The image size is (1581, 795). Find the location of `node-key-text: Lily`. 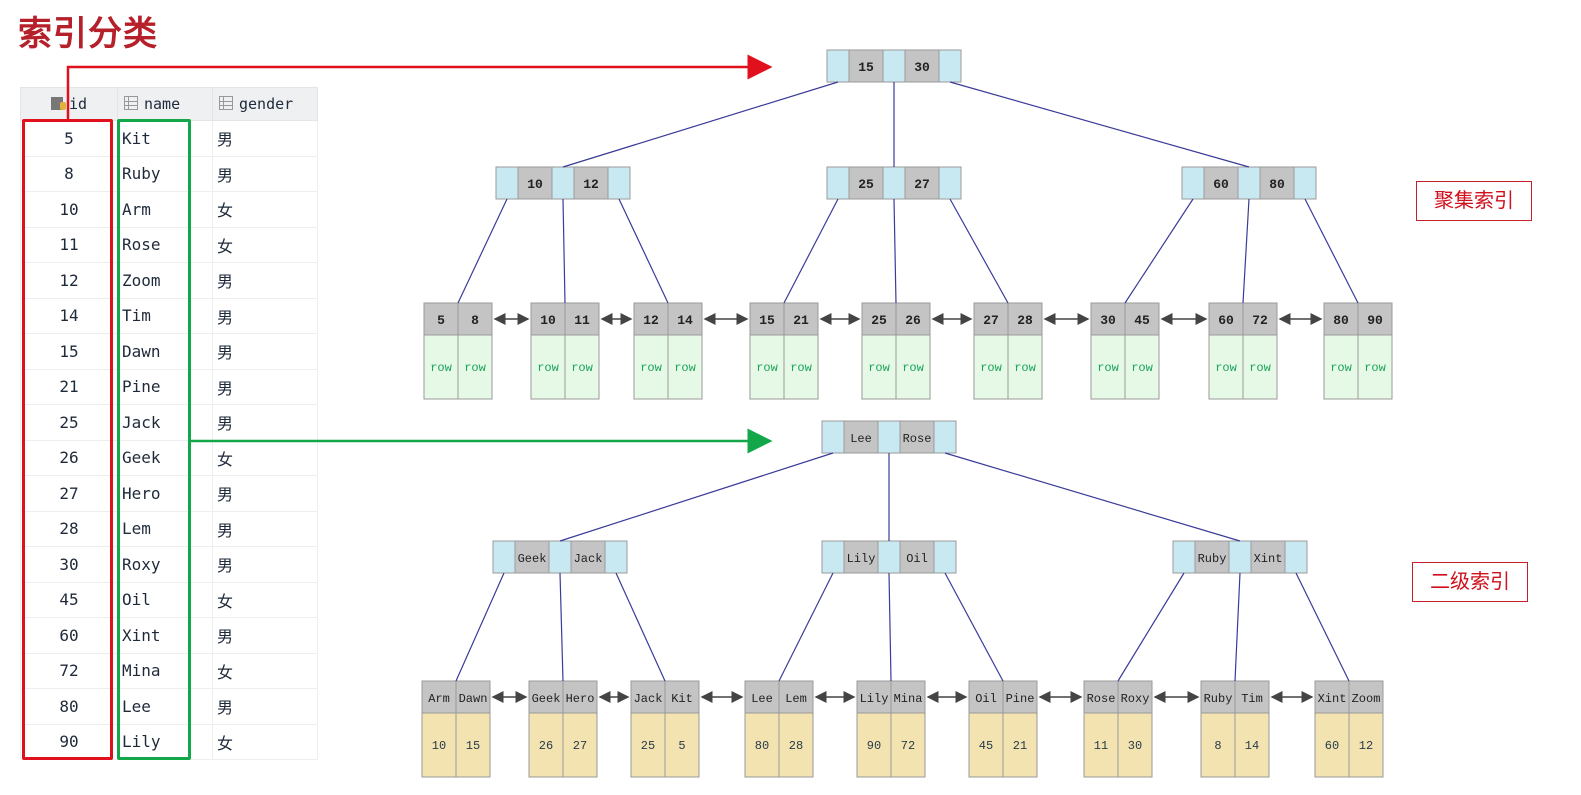

node-key-text: Lily is located at coordinates (861, 559).